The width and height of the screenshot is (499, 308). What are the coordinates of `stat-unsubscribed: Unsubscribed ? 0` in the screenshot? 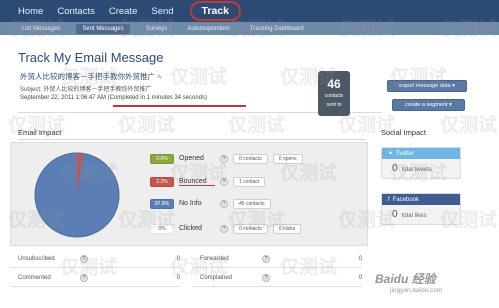 It's located at (95, 261).